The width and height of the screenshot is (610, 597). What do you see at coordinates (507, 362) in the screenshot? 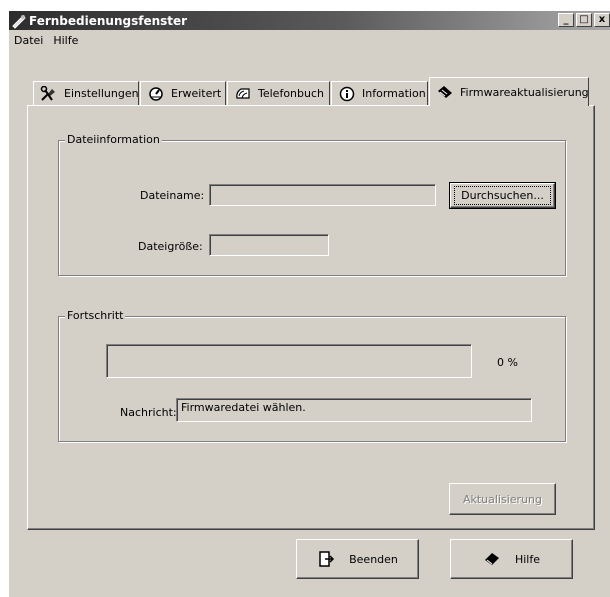
I see `progress-percent: 0 %` at bounding box center [507, 362].